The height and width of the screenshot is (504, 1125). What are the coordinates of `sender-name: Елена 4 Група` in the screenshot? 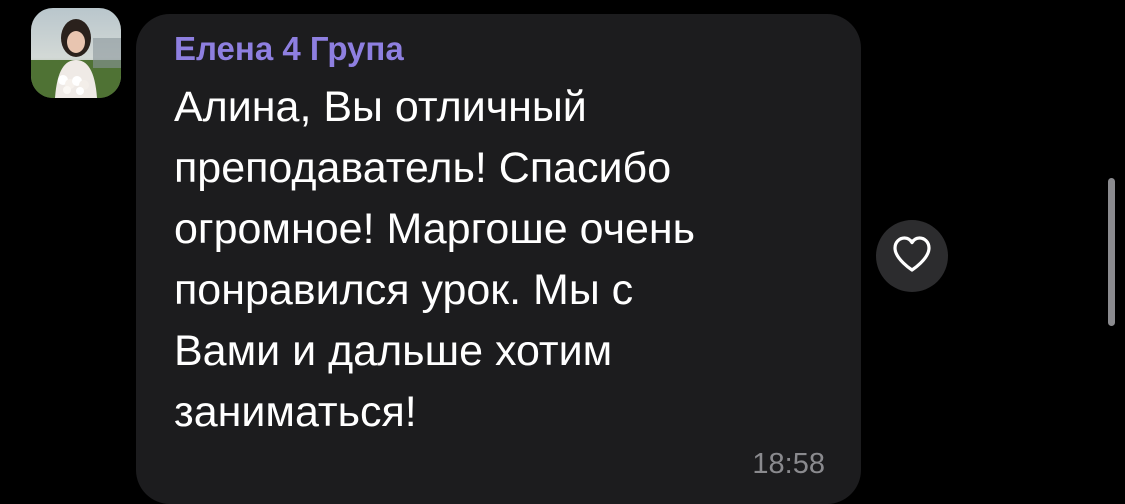 It's located at (289, 49).